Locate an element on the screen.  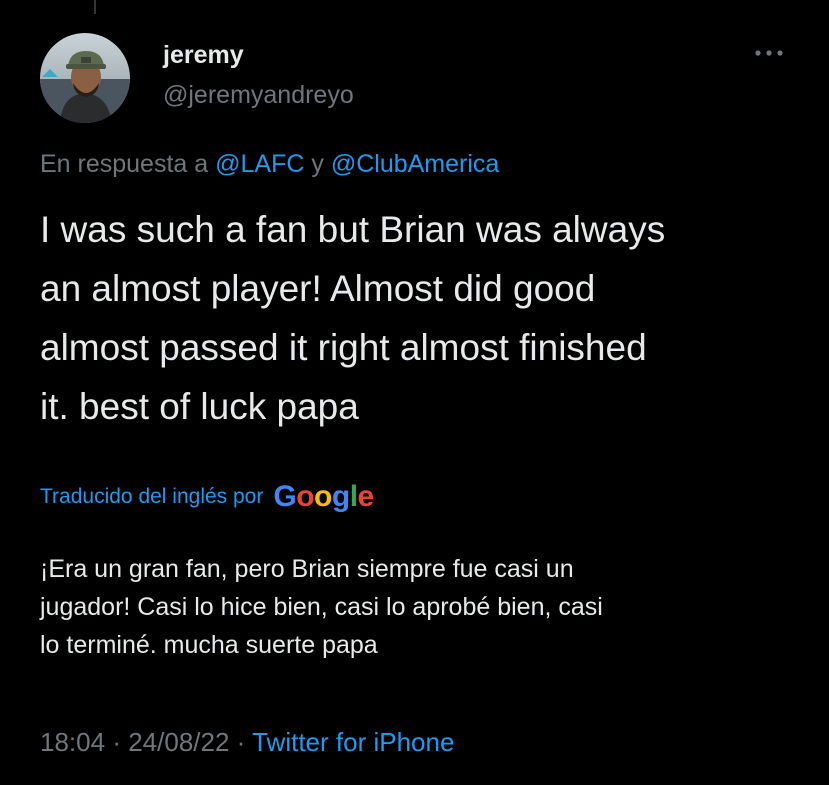
google-letter: l is located at coordinates (353, 496).